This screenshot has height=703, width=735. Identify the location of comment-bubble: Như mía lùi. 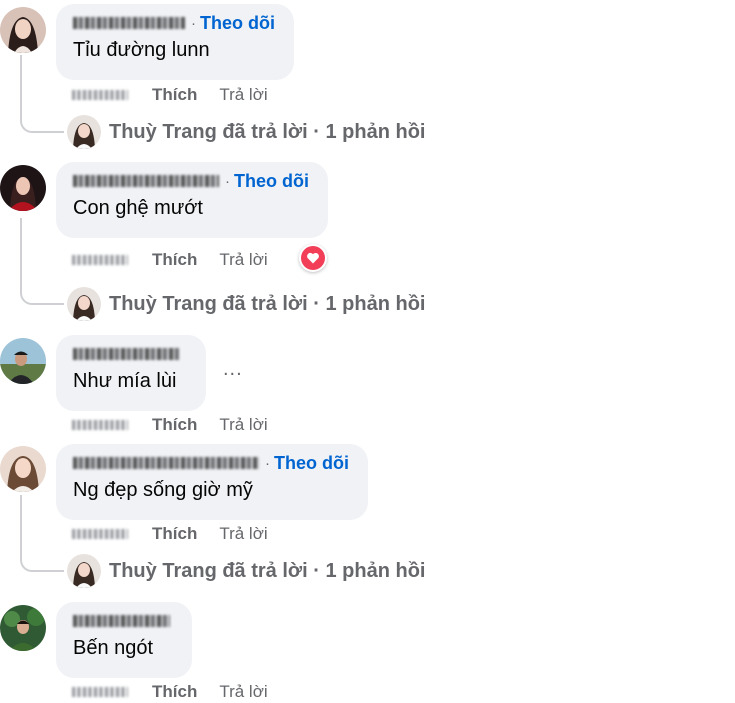
(131, 373).